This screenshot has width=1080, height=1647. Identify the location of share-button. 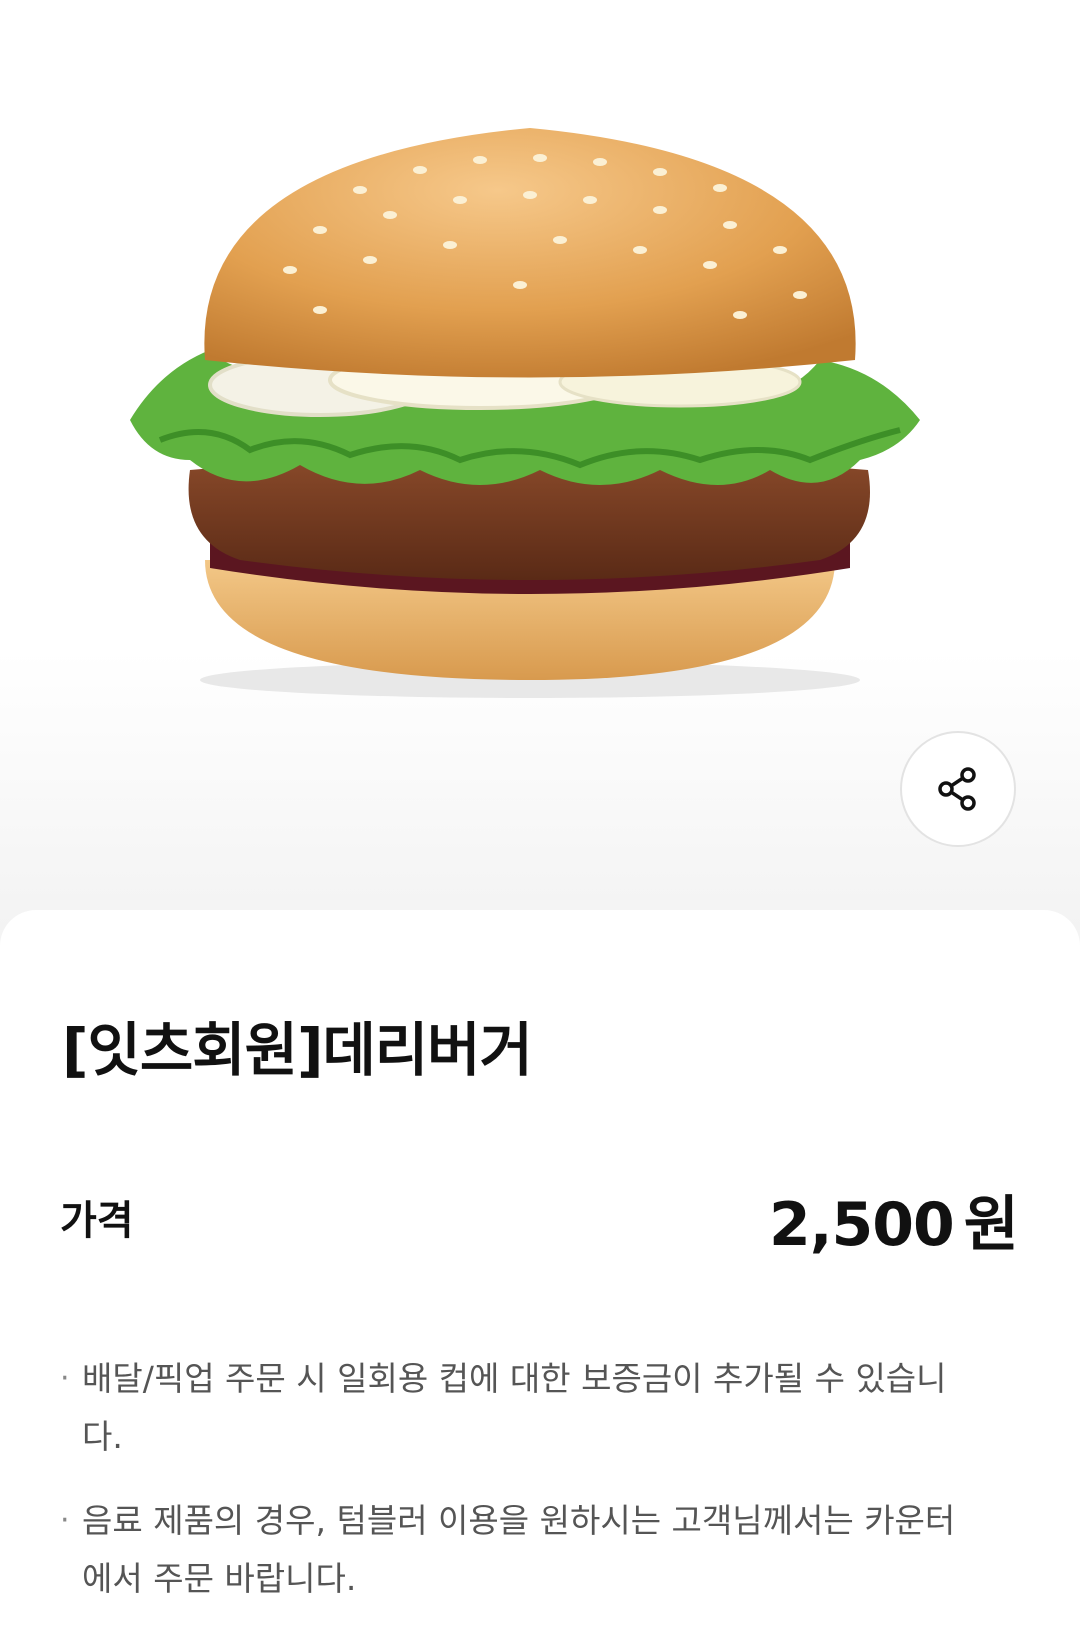
(958, 789).